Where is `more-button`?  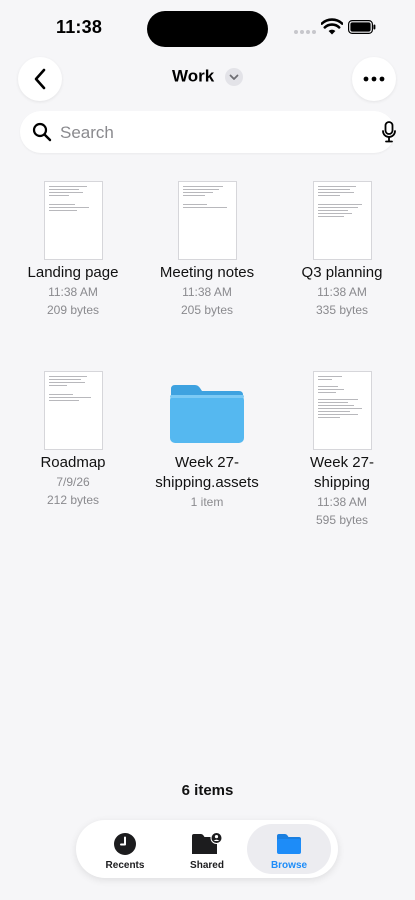 more-button is located at coordinates (374, 79).